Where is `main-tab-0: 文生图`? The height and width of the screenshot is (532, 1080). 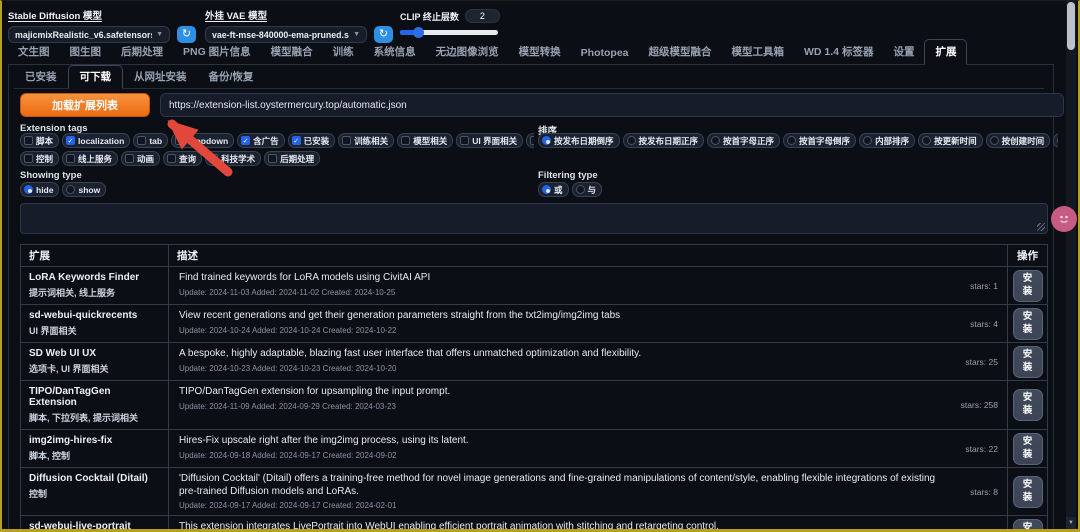 main-tab-0: 文生图 is located at coordinates (34, 52).